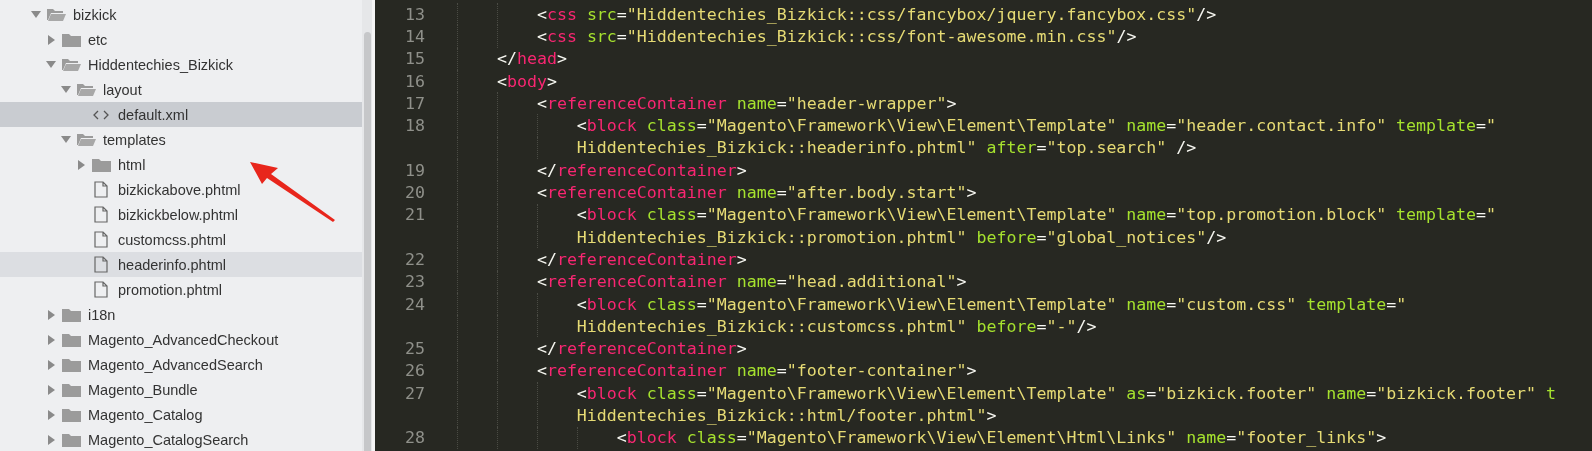 The image size is (1592, 451). I want to click on tree-item: Magento_AdvancedSearch, so click(181, 364).